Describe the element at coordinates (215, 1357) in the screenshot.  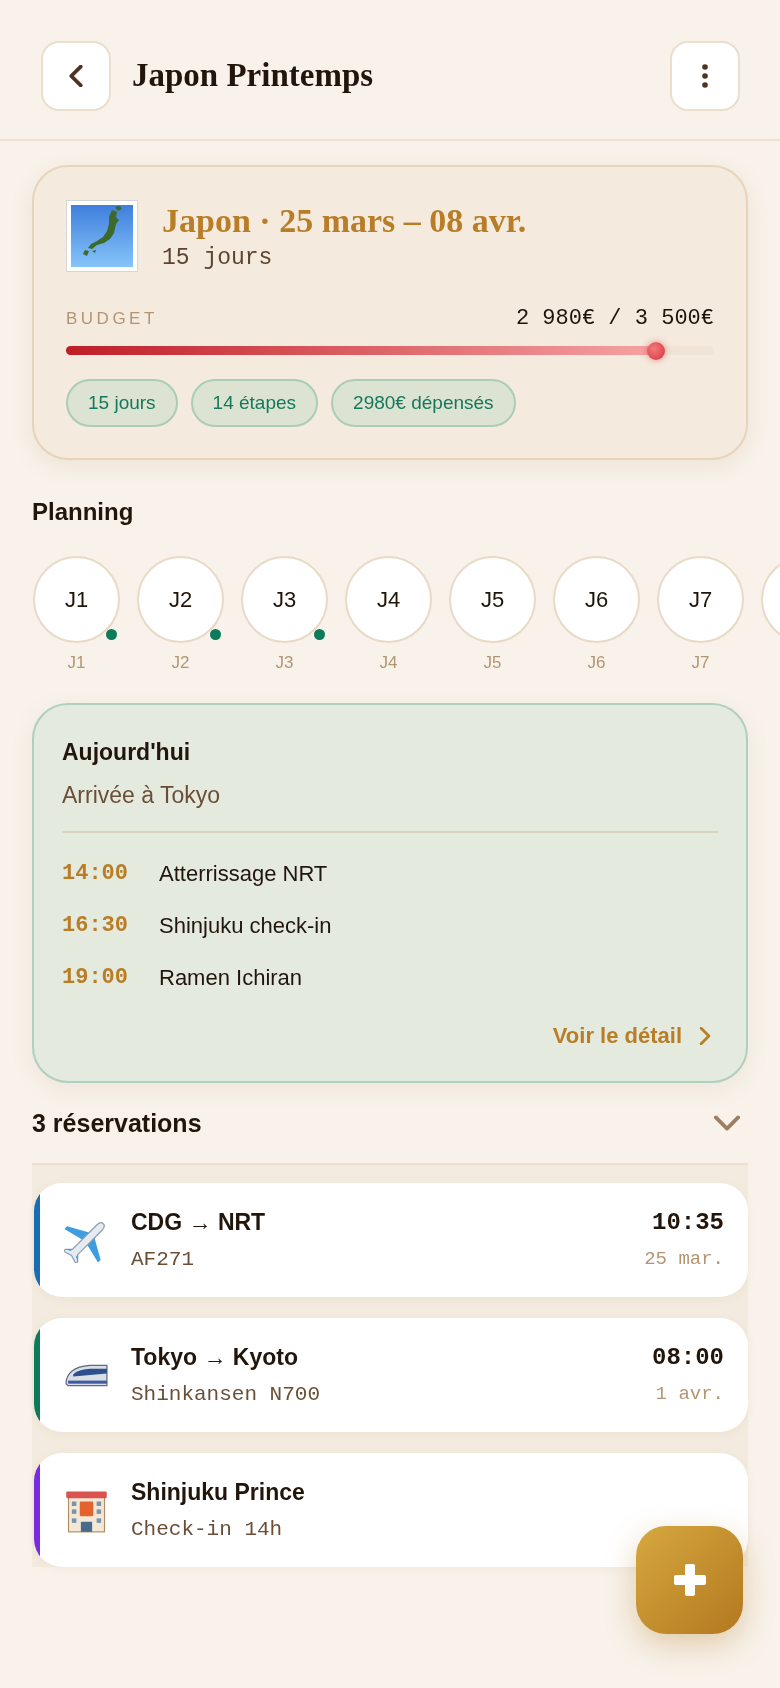
I see `reservation-title: Tokyo → Kyoto` at that location.